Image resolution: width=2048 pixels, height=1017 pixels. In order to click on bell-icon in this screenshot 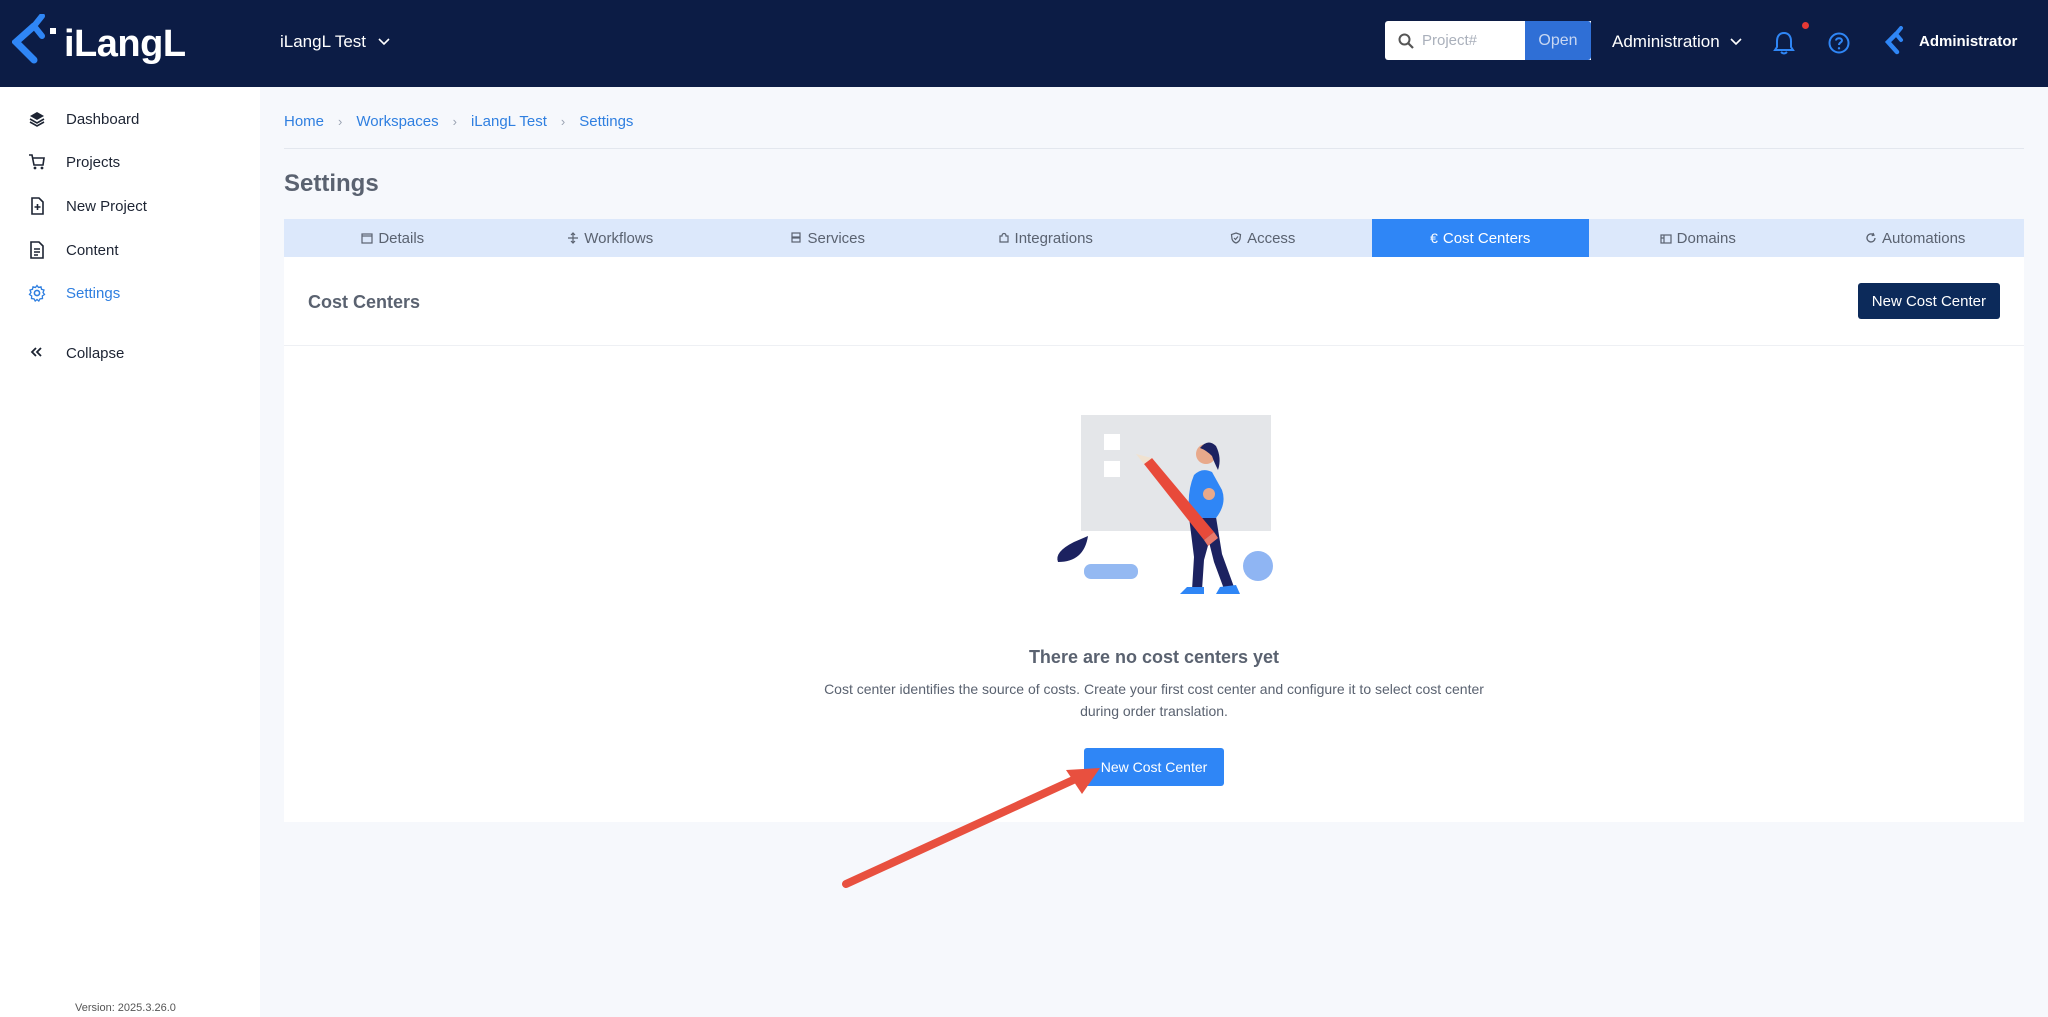, I will do `click(1784, 43)`.